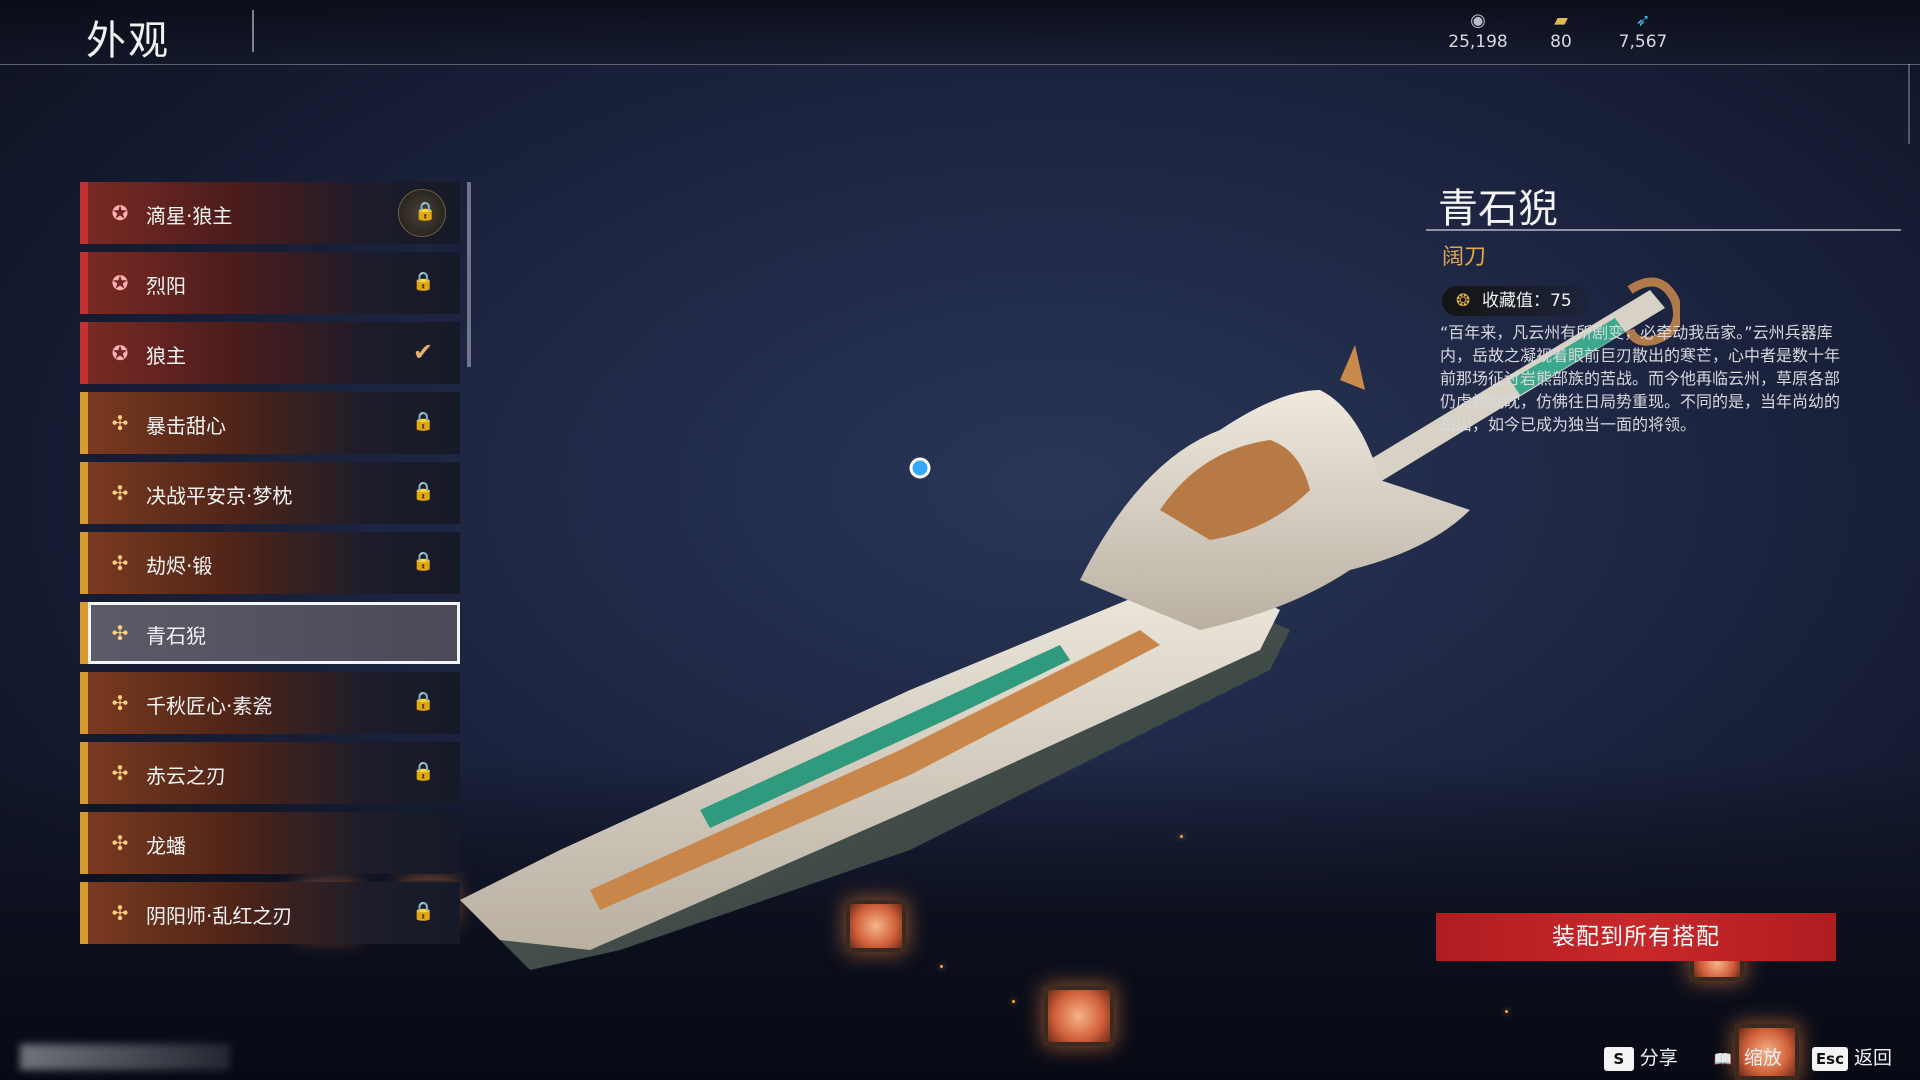  What do you see at coordinates (1723, 1058) in the screenshot?
I see `zoom-key-icon: 📖` at bounding box center [1723, 1058].